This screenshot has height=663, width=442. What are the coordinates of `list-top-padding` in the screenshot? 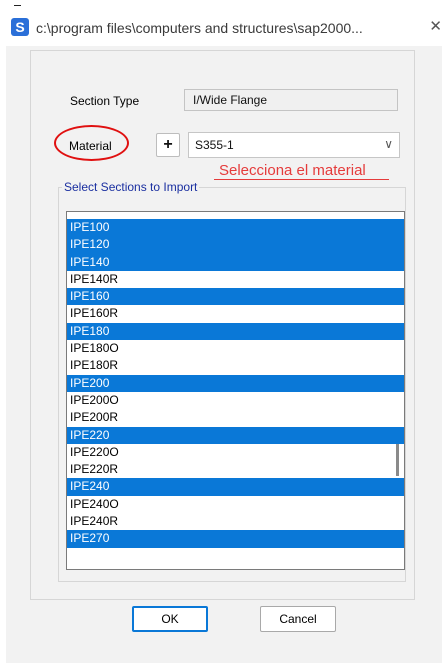 It's located at (235, 215).